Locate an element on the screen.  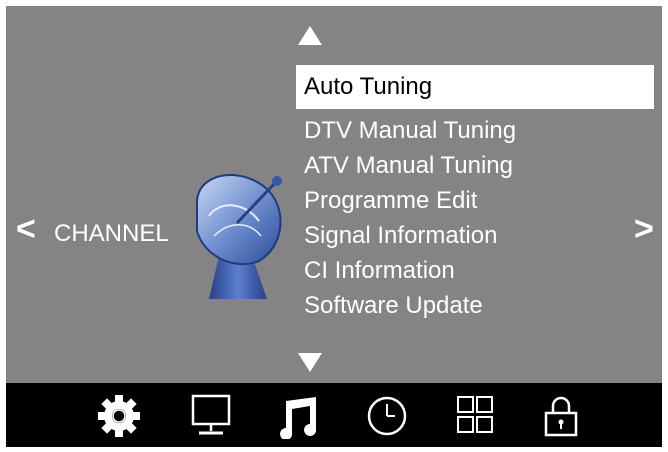
menu-item-ci-information: CI Information is located at coordinates (475, 270).